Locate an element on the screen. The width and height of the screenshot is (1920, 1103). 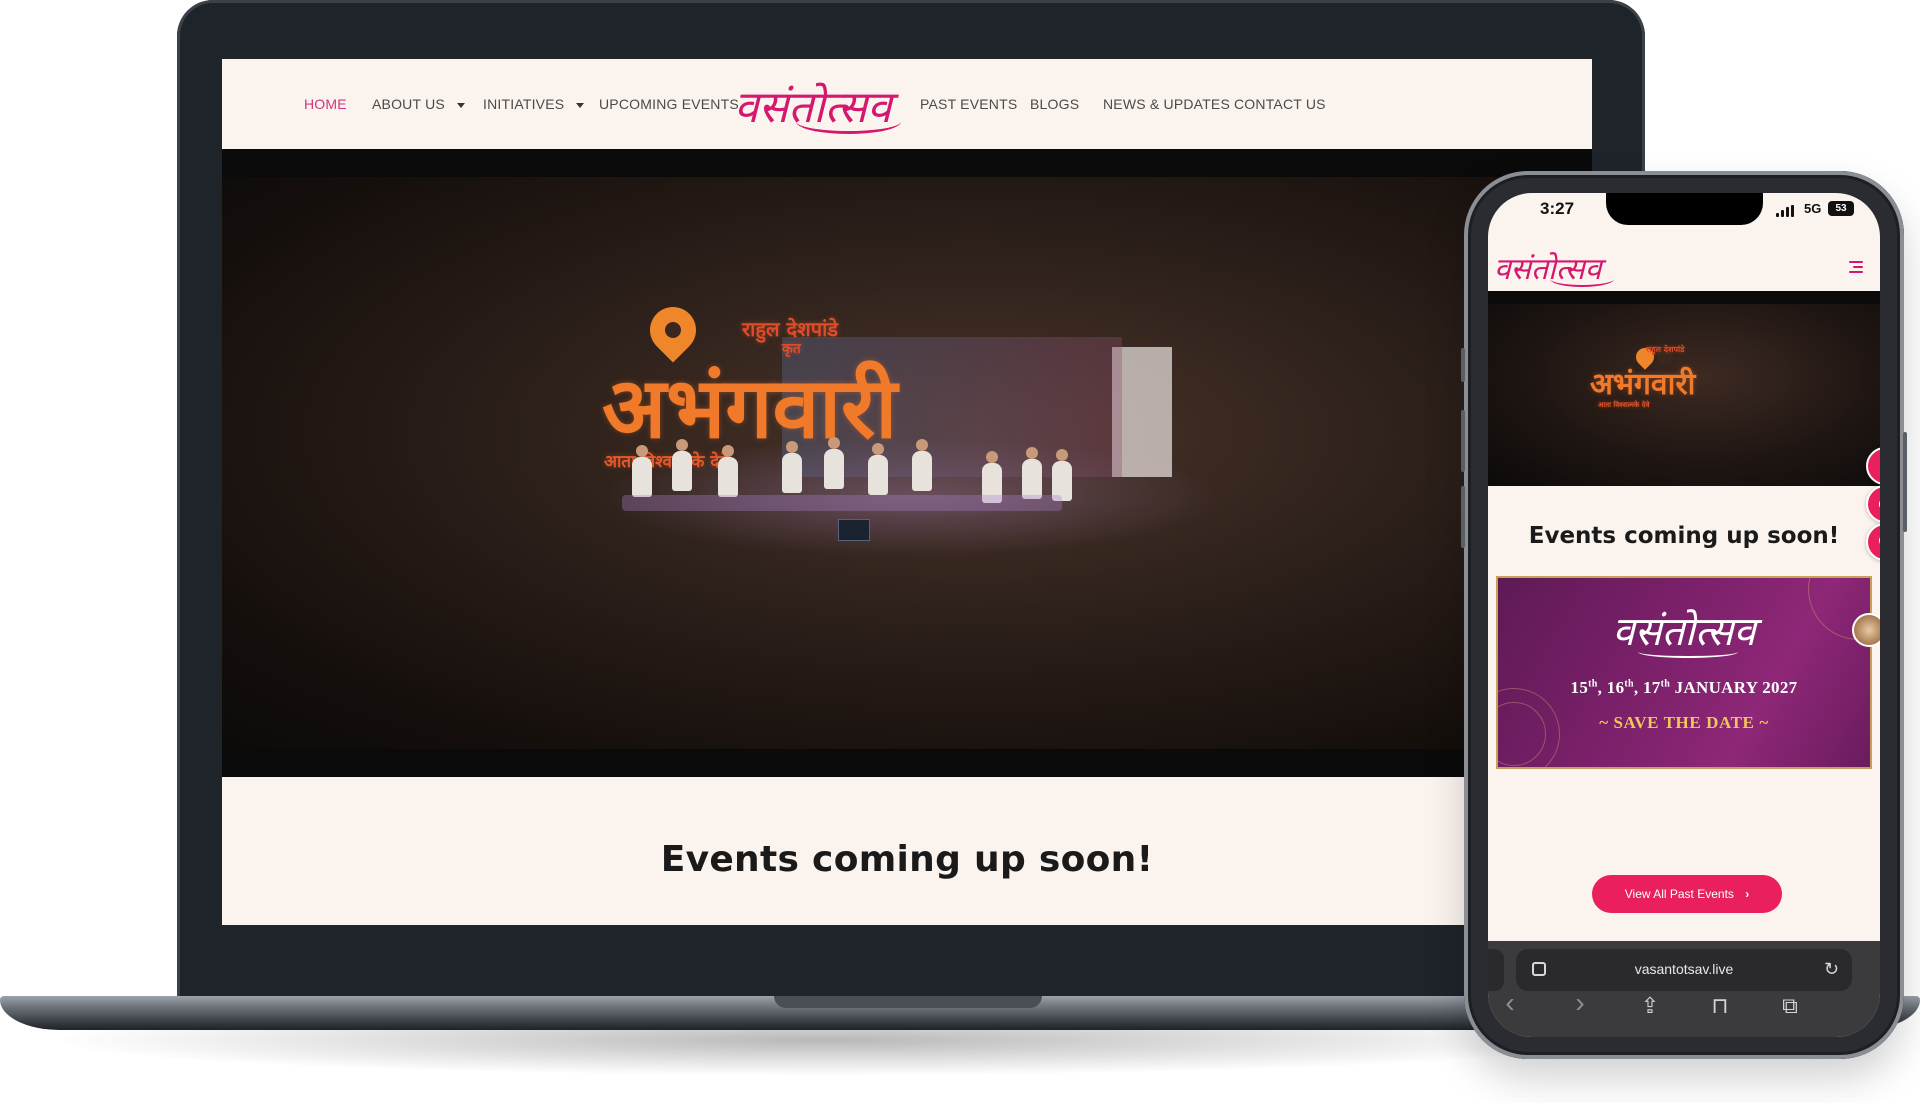
nav-news-updates: NEWS & UPDATES is located at coordinates (1166, 104).